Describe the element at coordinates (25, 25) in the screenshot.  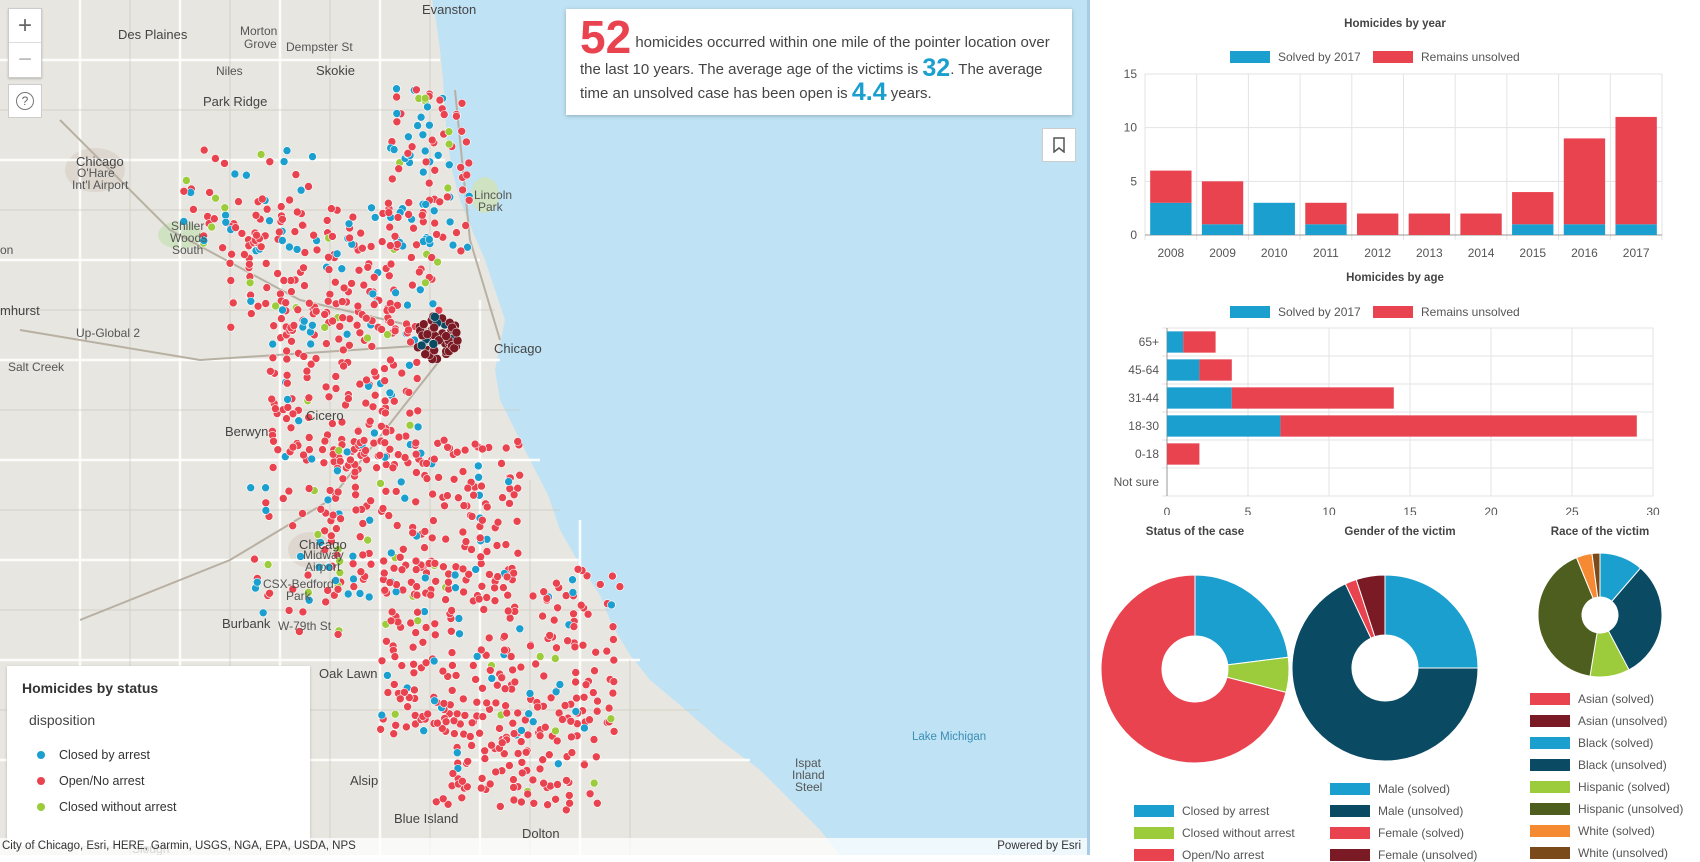
I see `zoom-in-button: +` at that location.